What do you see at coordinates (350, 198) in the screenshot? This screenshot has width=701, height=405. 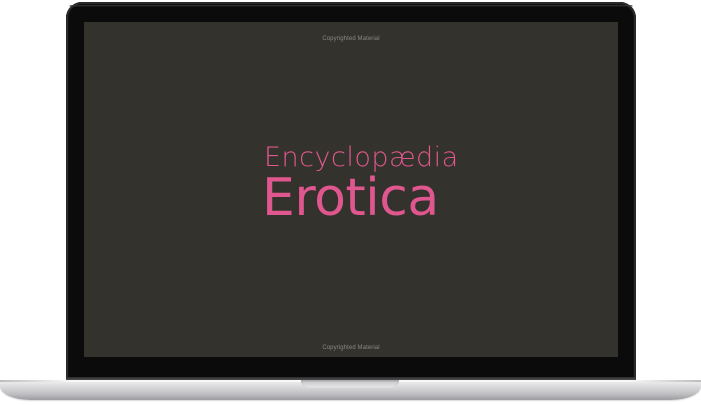 I see `title-line-erotica: Erotica` at bounding box center [350, 198].